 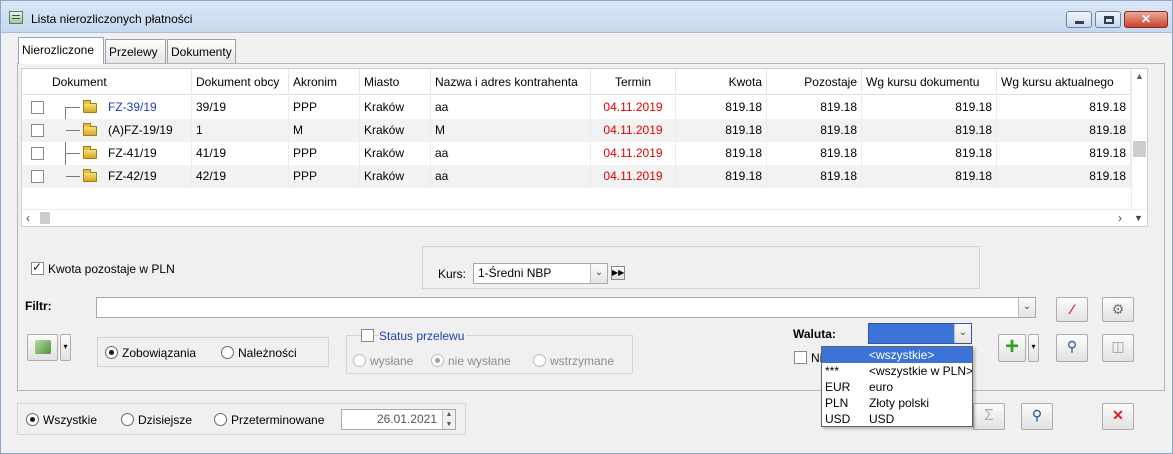 I want to click on add-button: +, so click(x=1012, y=348).